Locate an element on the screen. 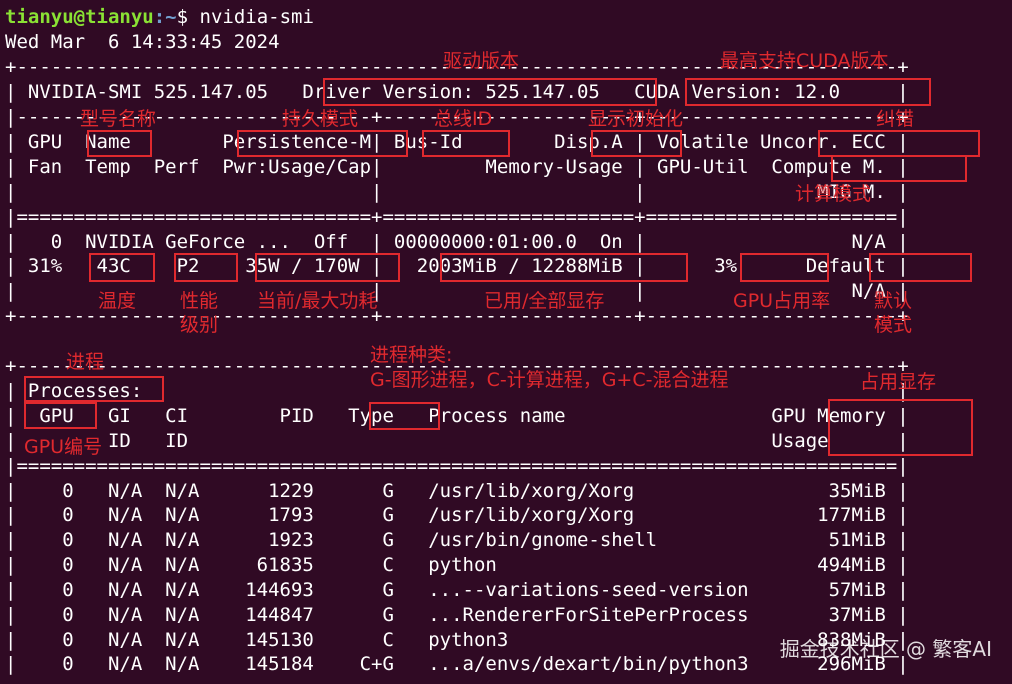 This screenshot has height=684, width=1012. output-header-line: | | | MIG M. | is located at coordinates (457, 192).